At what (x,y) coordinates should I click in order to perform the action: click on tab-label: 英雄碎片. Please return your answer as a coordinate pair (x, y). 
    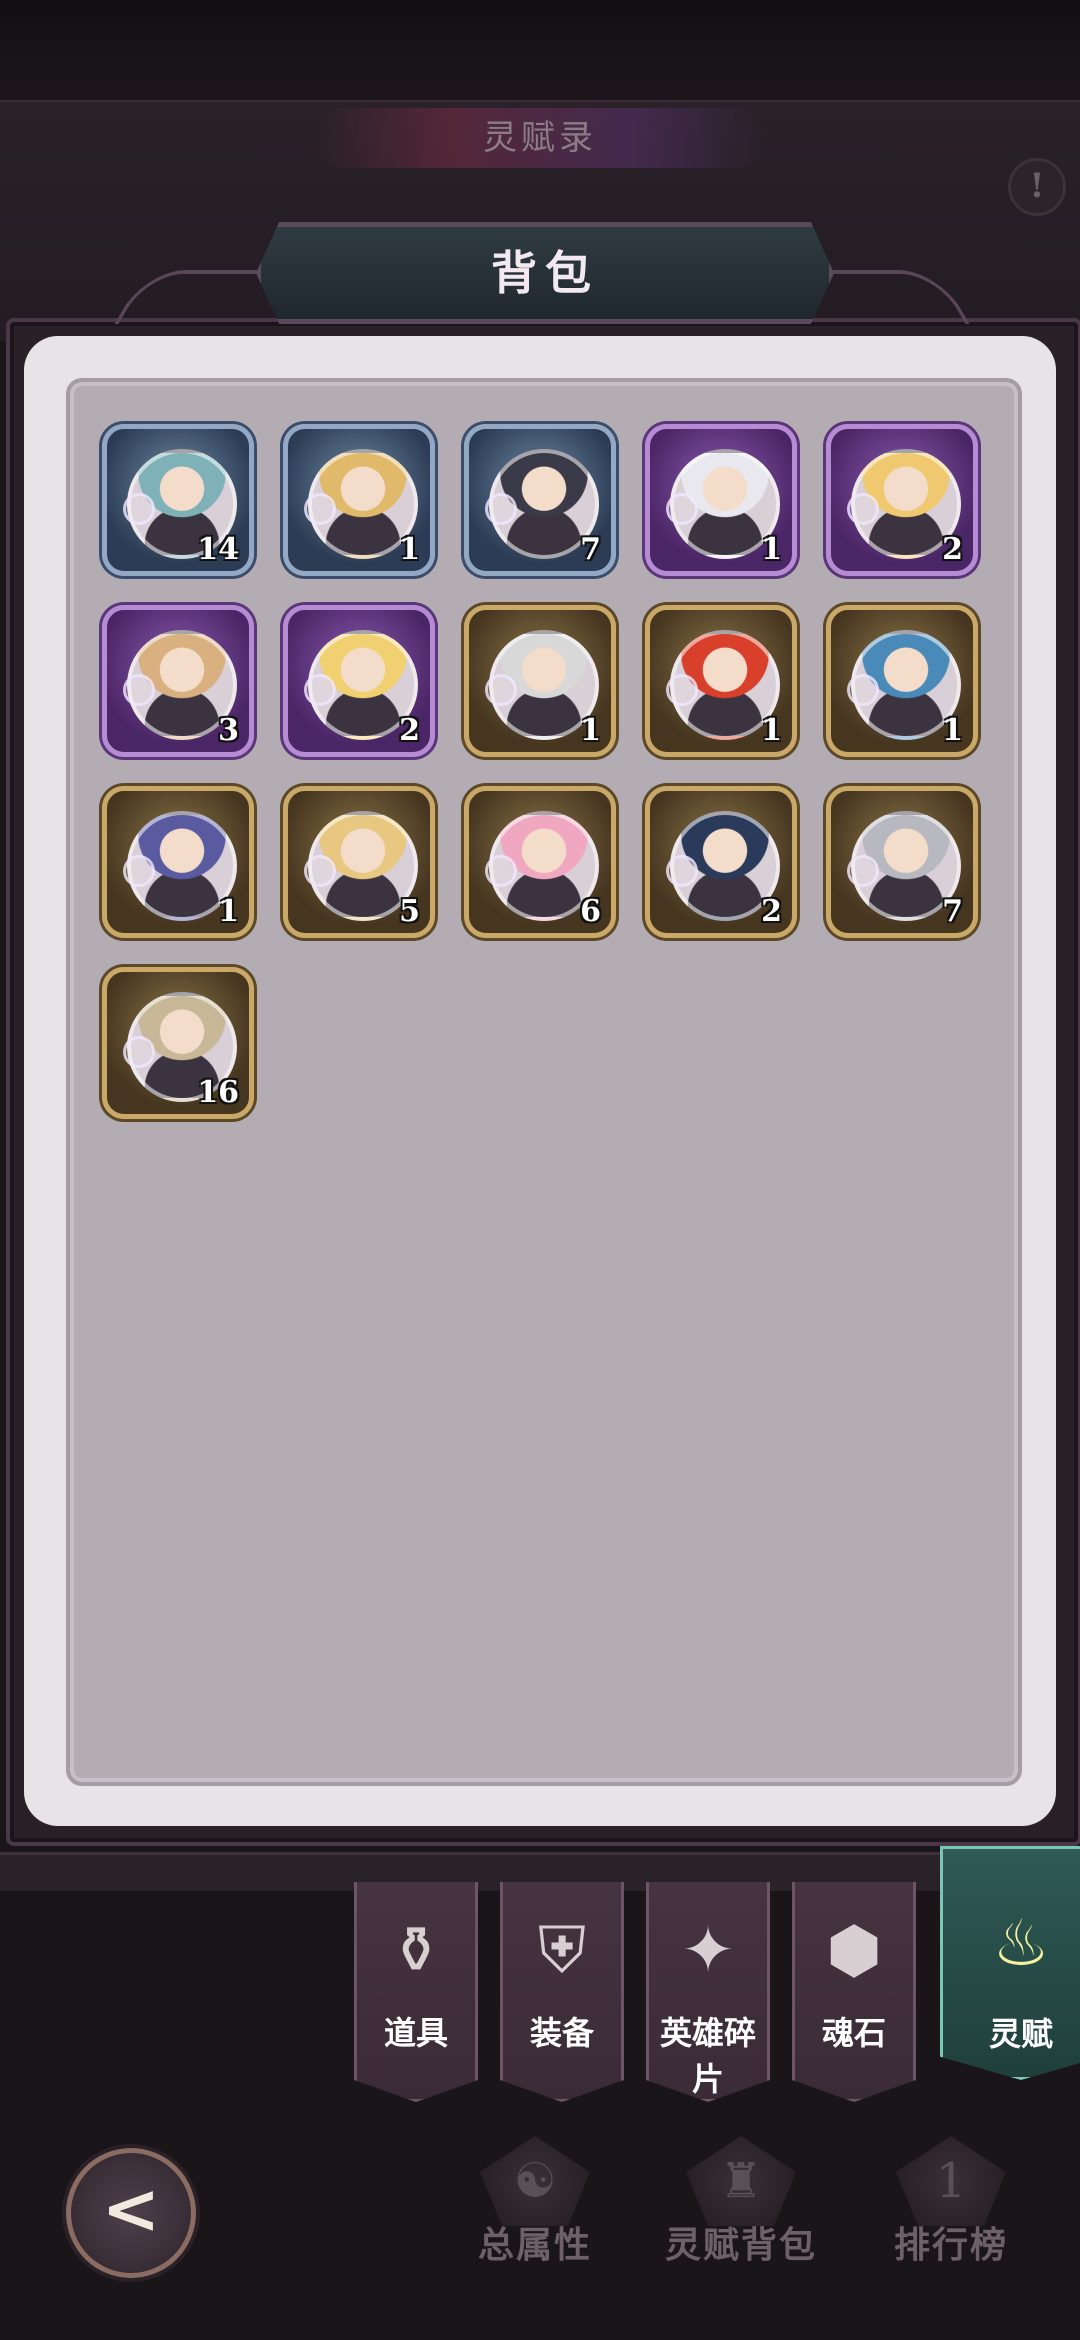
    Looking at the image, I should click on (707, 2056).